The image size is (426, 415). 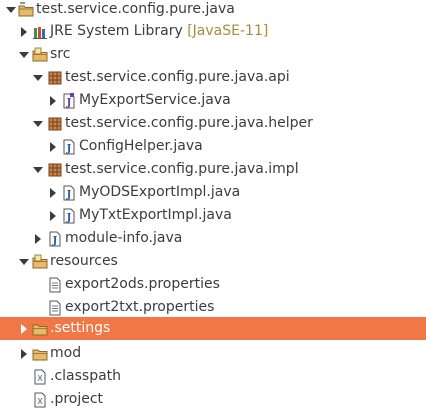 I want to click on tree-item-label: export2txt.properties, so click(x=140, y=307).